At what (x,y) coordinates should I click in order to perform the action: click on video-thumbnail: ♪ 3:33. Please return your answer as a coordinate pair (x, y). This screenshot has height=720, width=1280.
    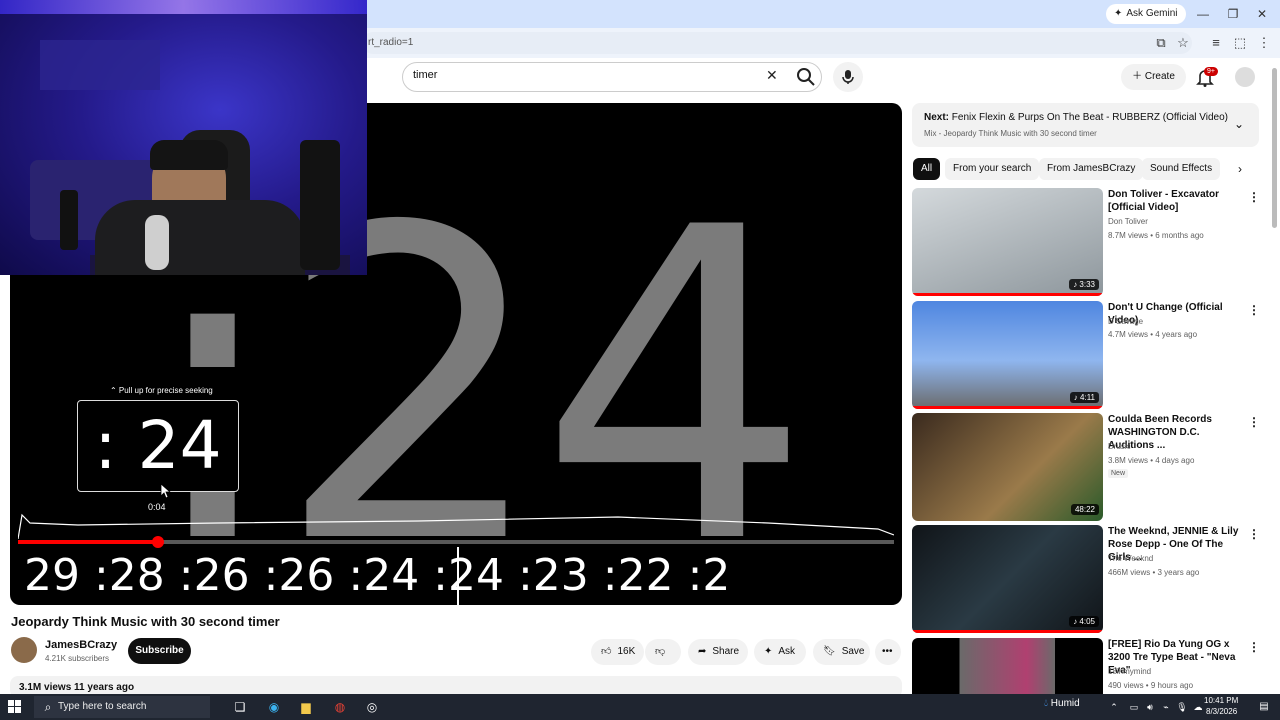
    Looking at the image, I should click on (1007, 242).